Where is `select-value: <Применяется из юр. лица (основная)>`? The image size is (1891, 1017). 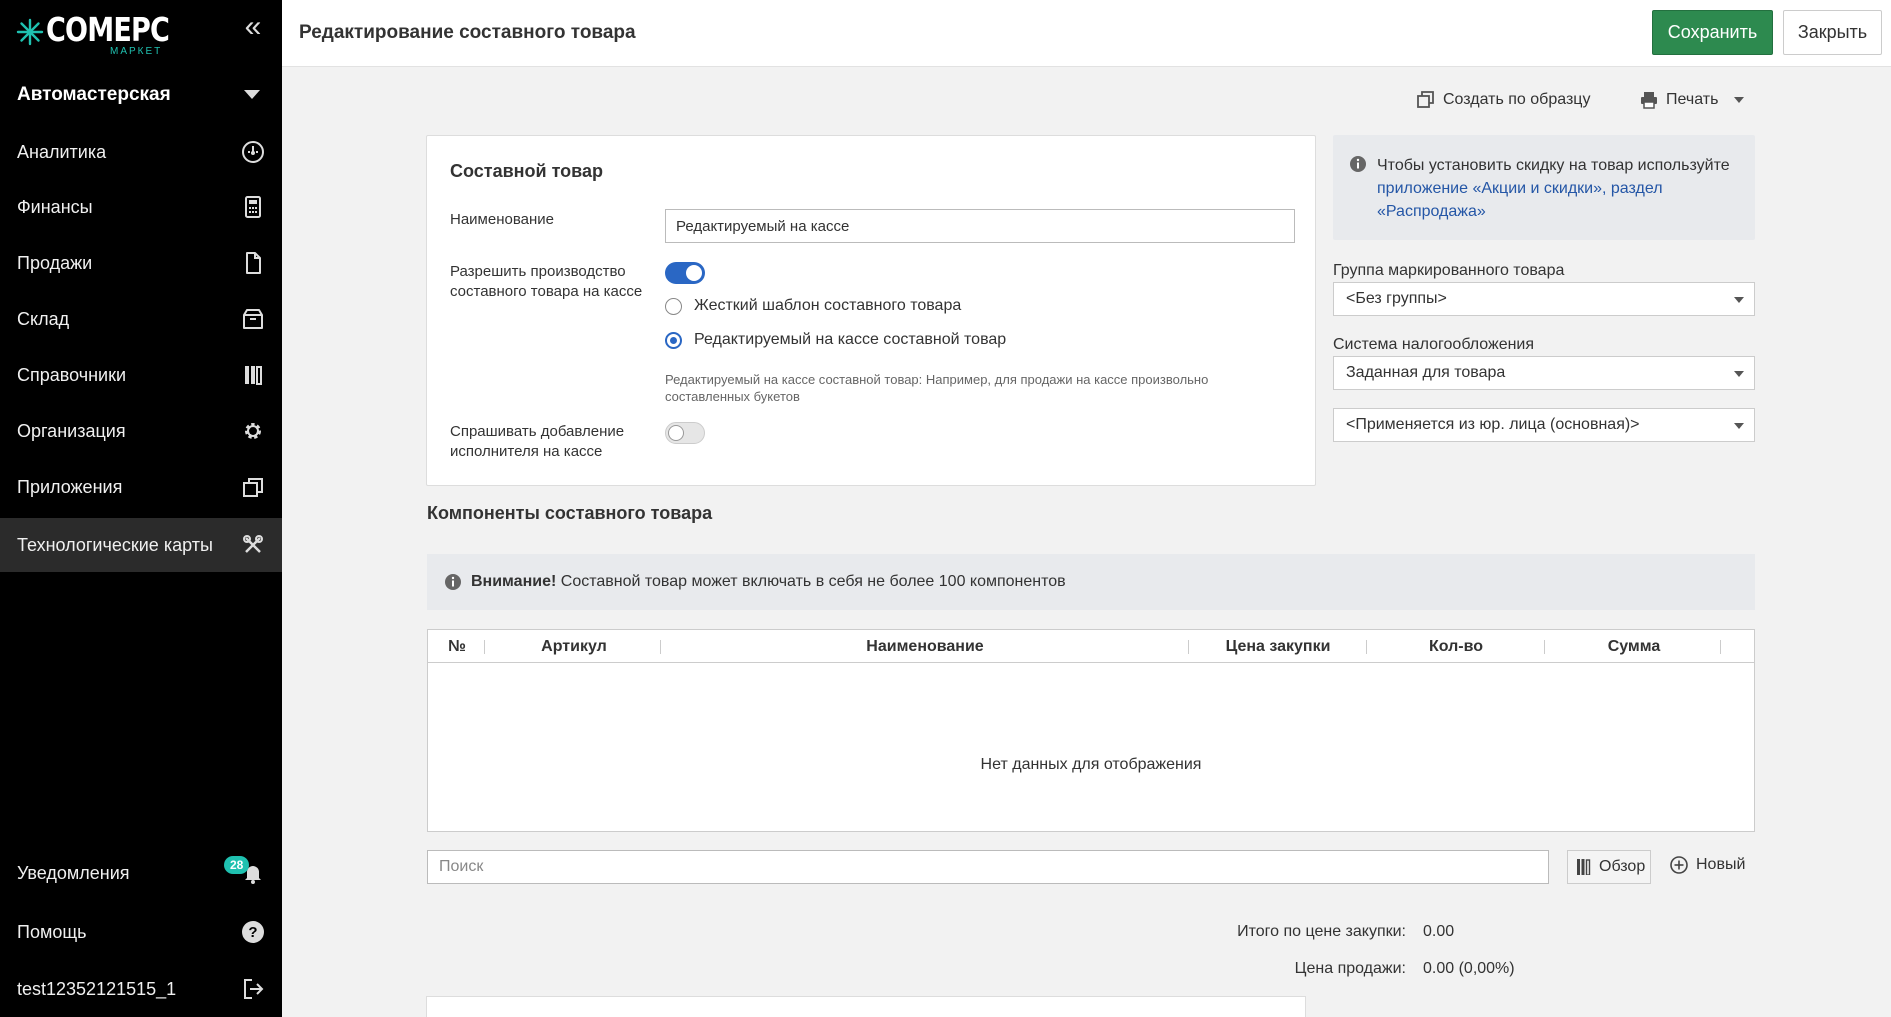
select-value: <Применяется из юр. лица (основная)> is located at coordinates (1493, 424).